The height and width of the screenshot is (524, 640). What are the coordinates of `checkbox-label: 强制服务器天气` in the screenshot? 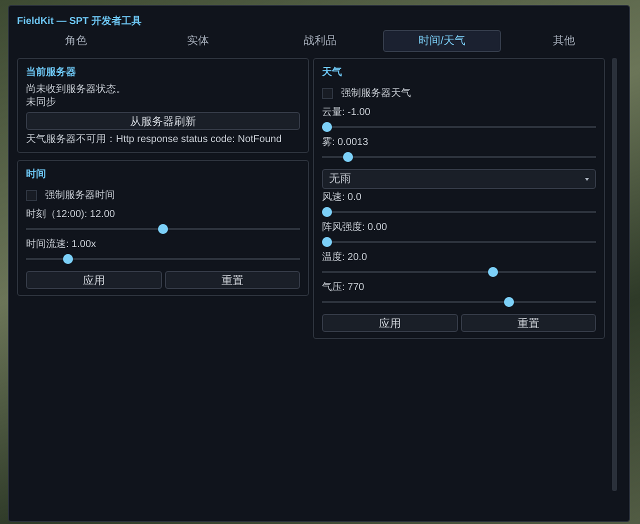 It's located at (376, 93).